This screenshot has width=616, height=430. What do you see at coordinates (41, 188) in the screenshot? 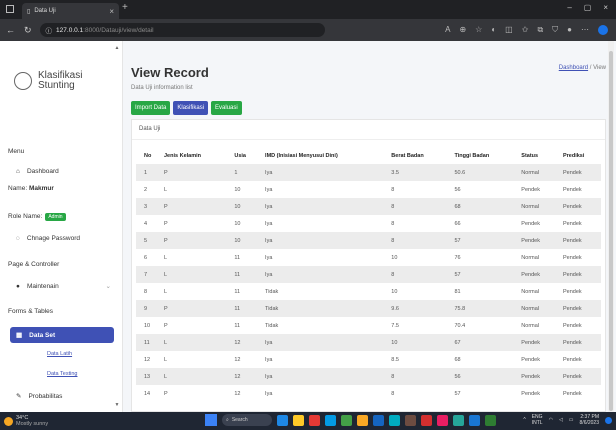
I see `name-value: Makmur` at bounding box center [41, 188].